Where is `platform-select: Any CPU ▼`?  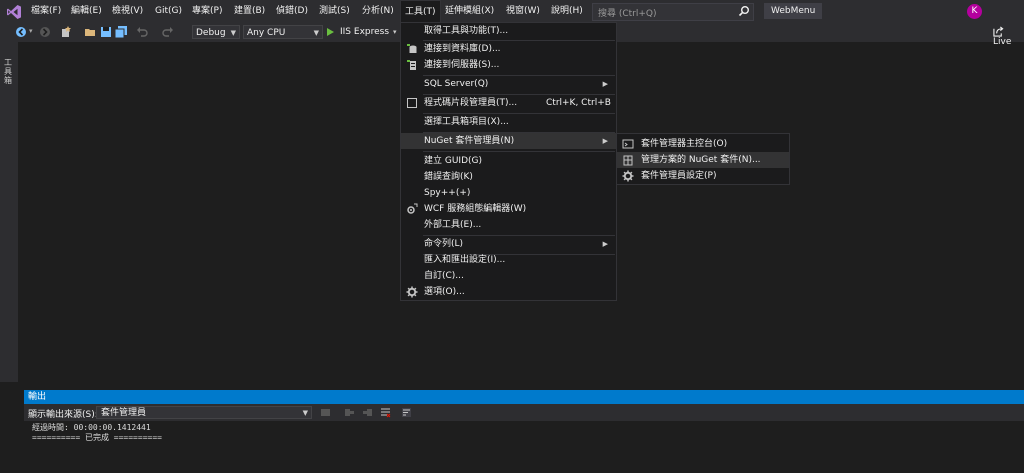 platform-select: Any CPU ▼ is located at coordinates (283, 32).